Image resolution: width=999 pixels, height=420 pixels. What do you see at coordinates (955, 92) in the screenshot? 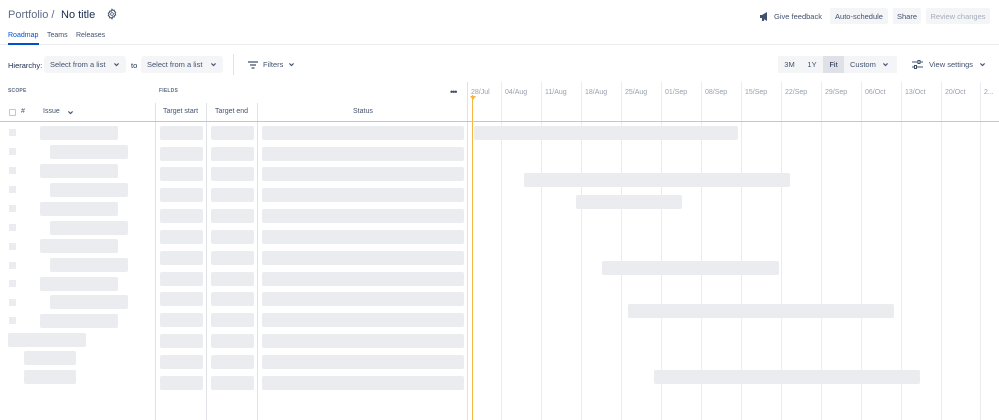
I see `timeline-date-label: 20/Oct` at bounding box center [955, 92].